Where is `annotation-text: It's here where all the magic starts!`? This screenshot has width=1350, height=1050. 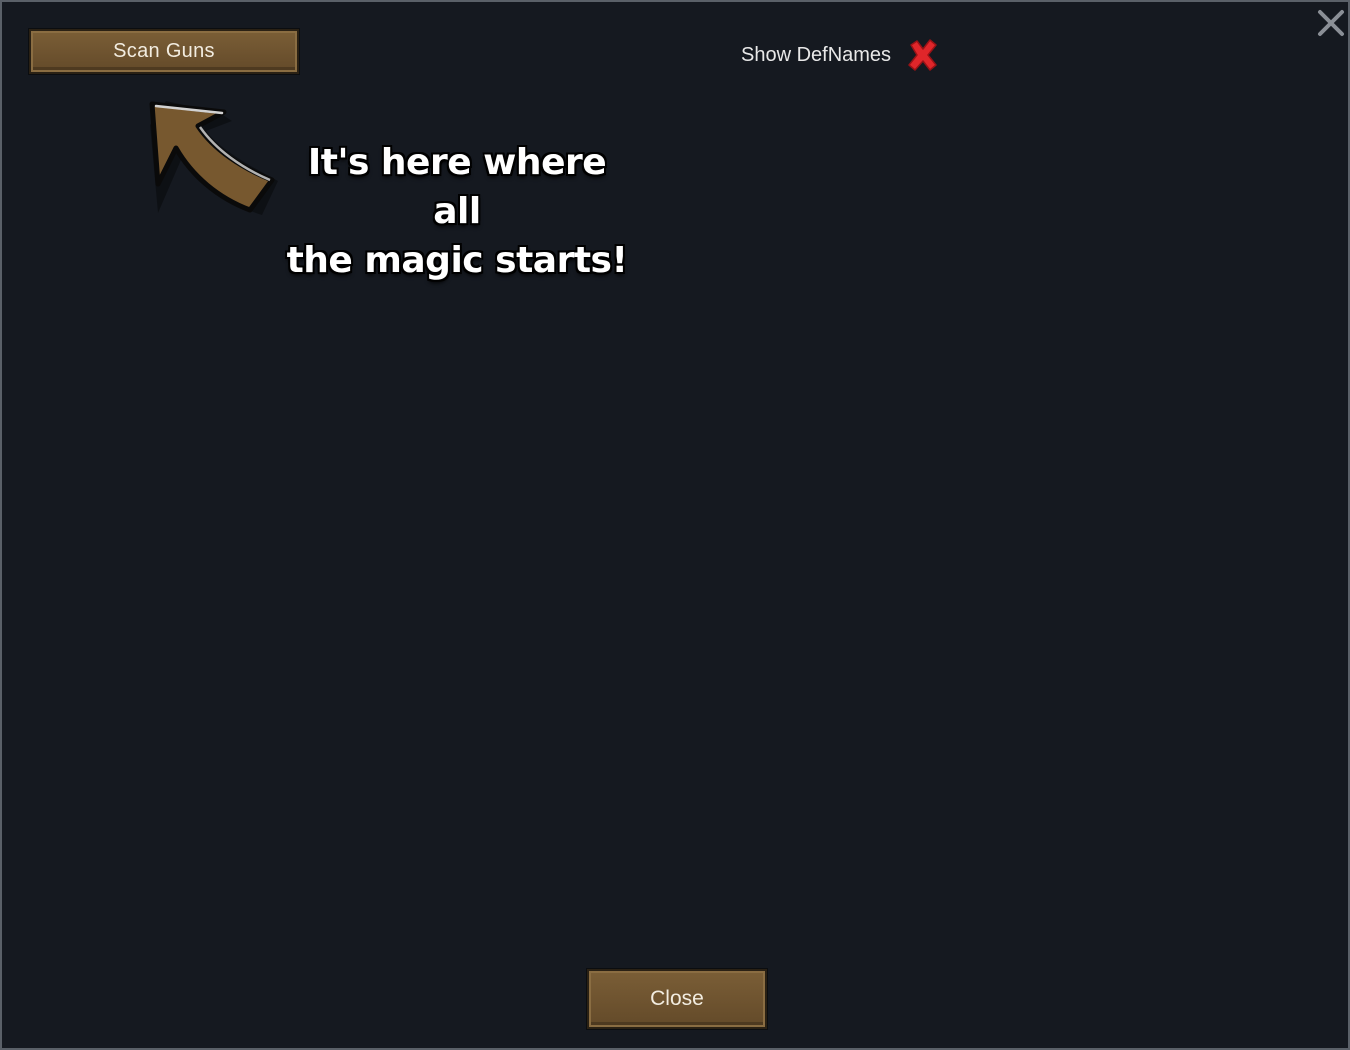 annotation-text: It's here where all the magic starts! is located at coordinates (457, 211).